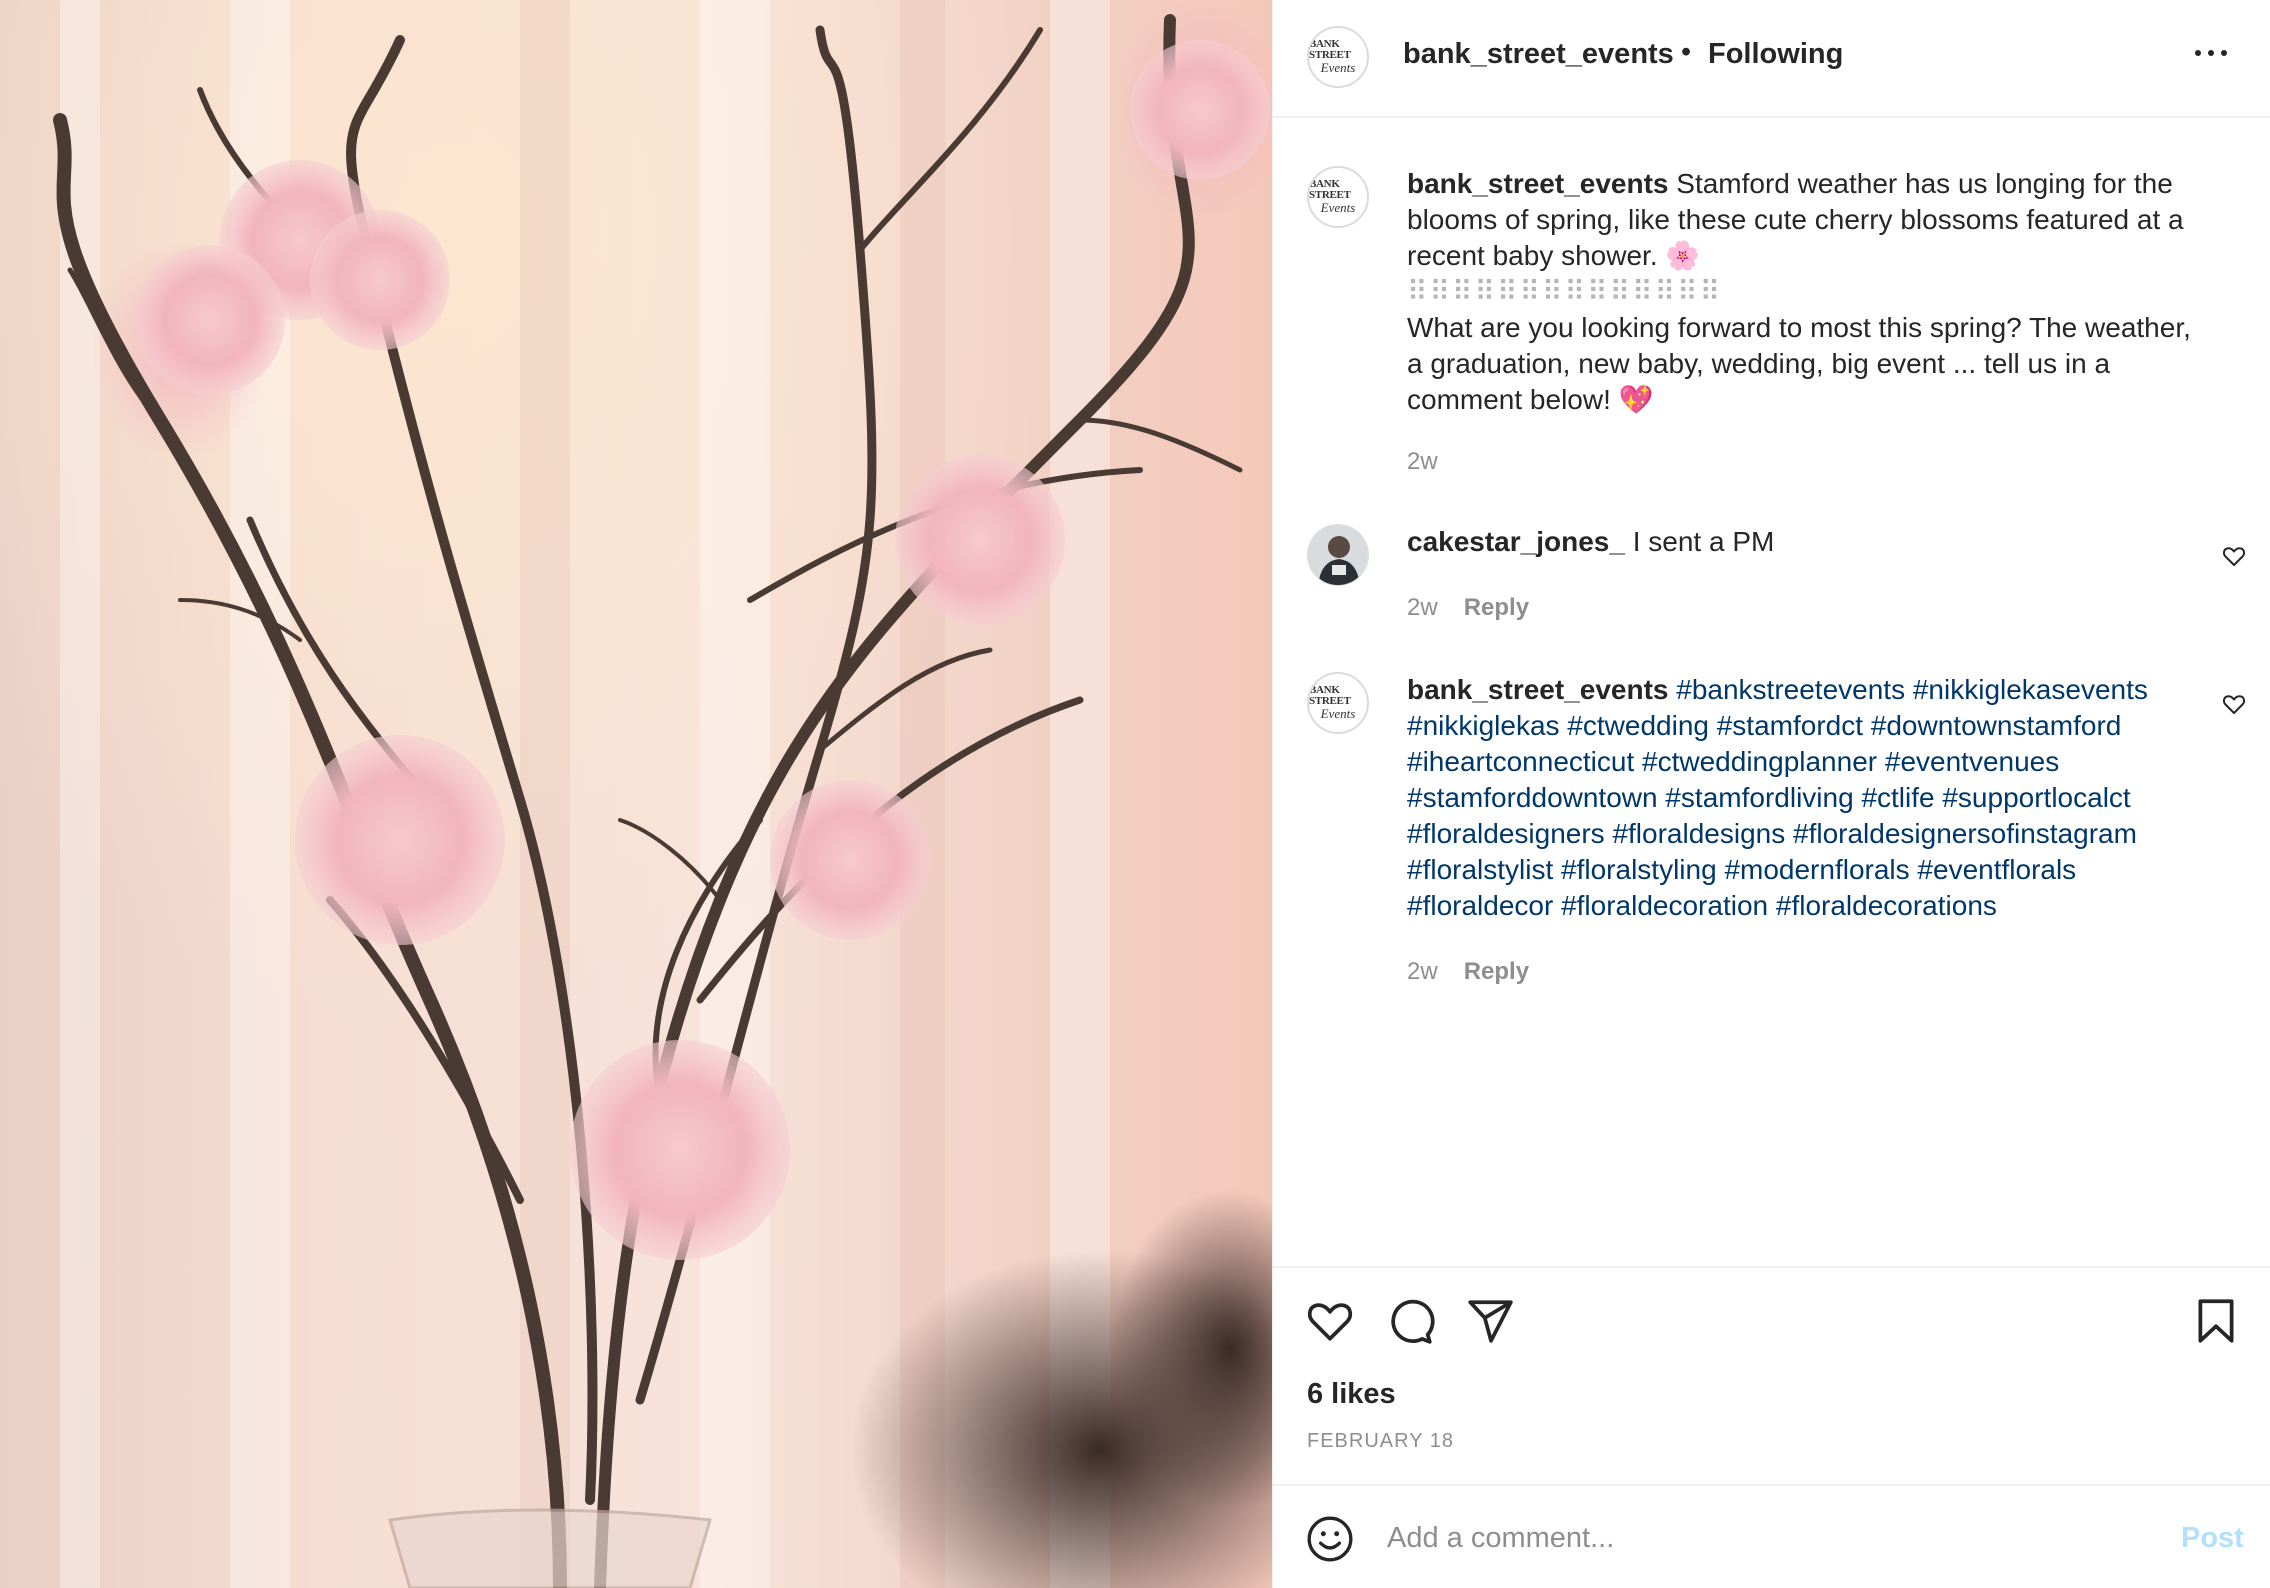 The width and height of the screenshot is (2270, 1588). I want to click on caption-avatar: BANK STREET Events, so click(1338, 197).